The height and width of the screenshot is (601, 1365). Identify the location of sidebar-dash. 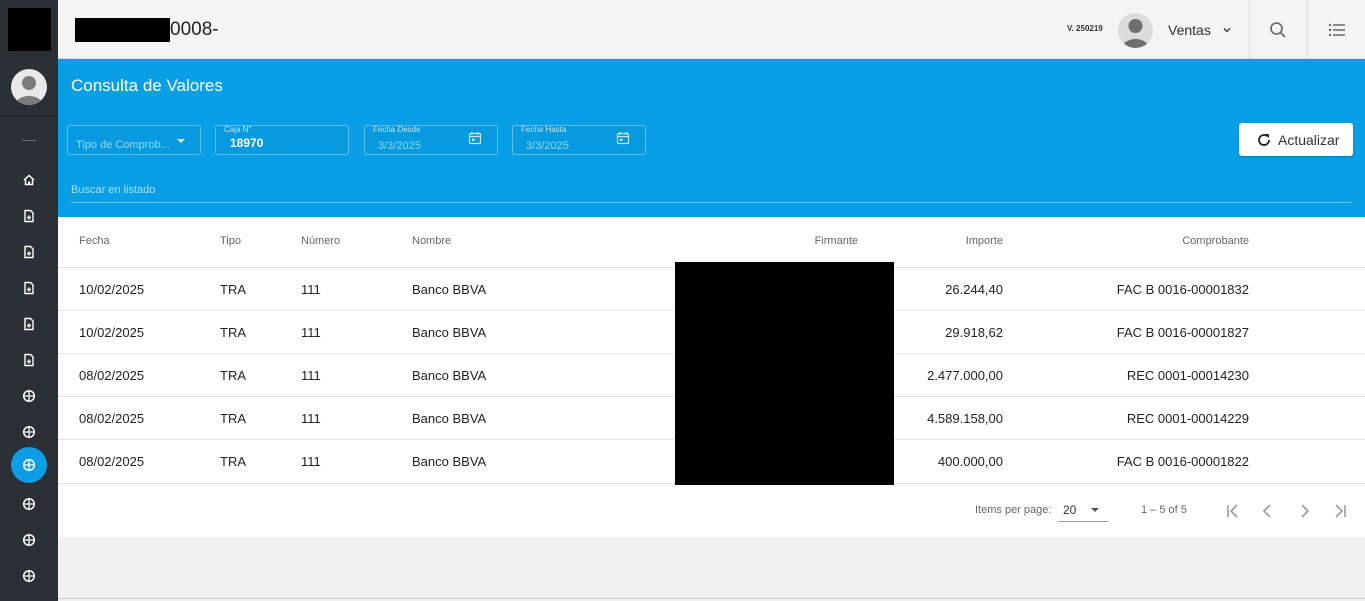
(29, 140).